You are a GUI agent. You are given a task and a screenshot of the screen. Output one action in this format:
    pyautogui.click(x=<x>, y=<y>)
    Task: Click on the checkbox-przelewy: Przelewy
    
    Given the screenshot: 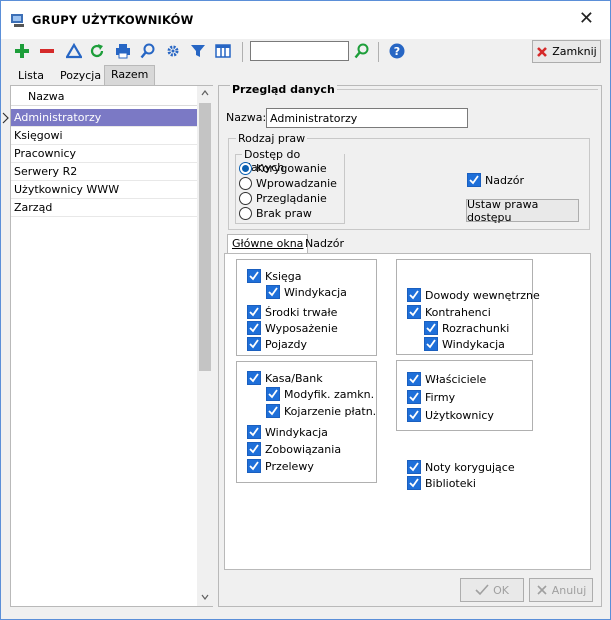 What is the action you would take?
    pyautogui.click(x=280, y=466)
    